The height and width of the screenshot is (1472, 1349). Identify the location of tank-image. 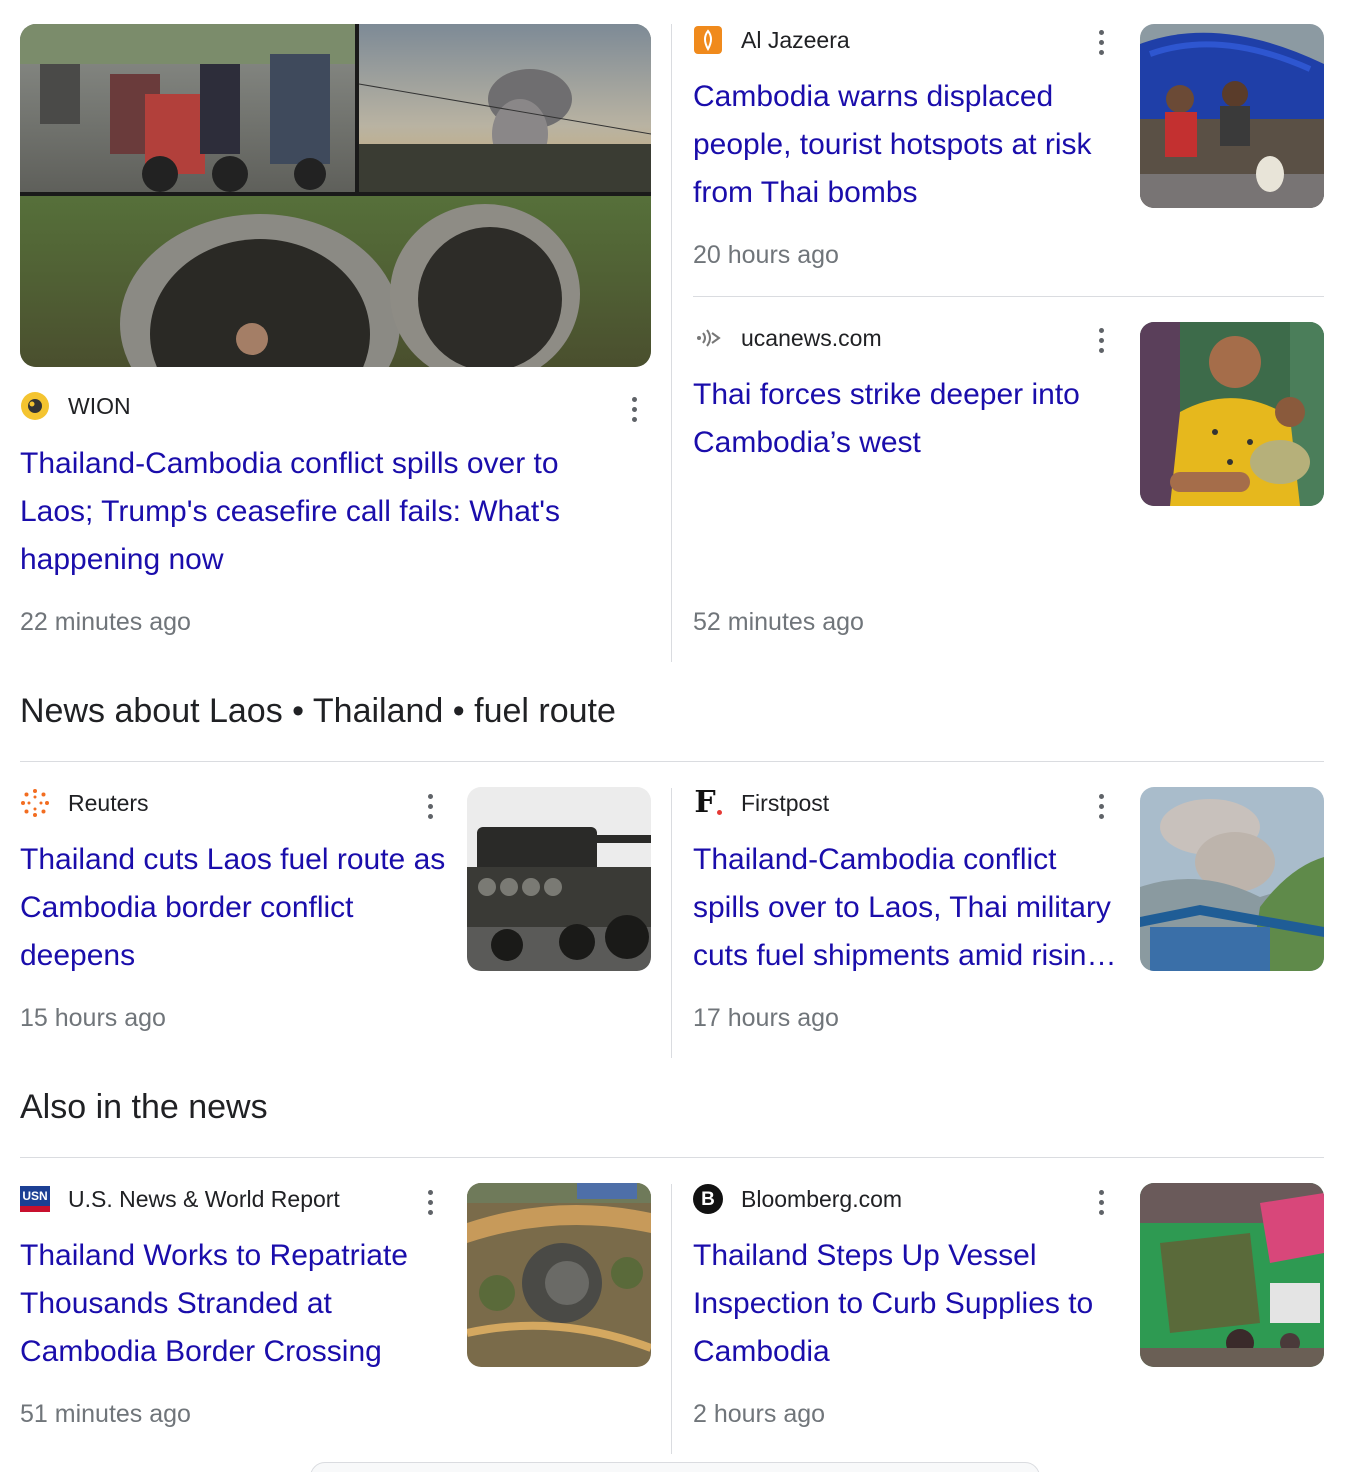
(559, 879).